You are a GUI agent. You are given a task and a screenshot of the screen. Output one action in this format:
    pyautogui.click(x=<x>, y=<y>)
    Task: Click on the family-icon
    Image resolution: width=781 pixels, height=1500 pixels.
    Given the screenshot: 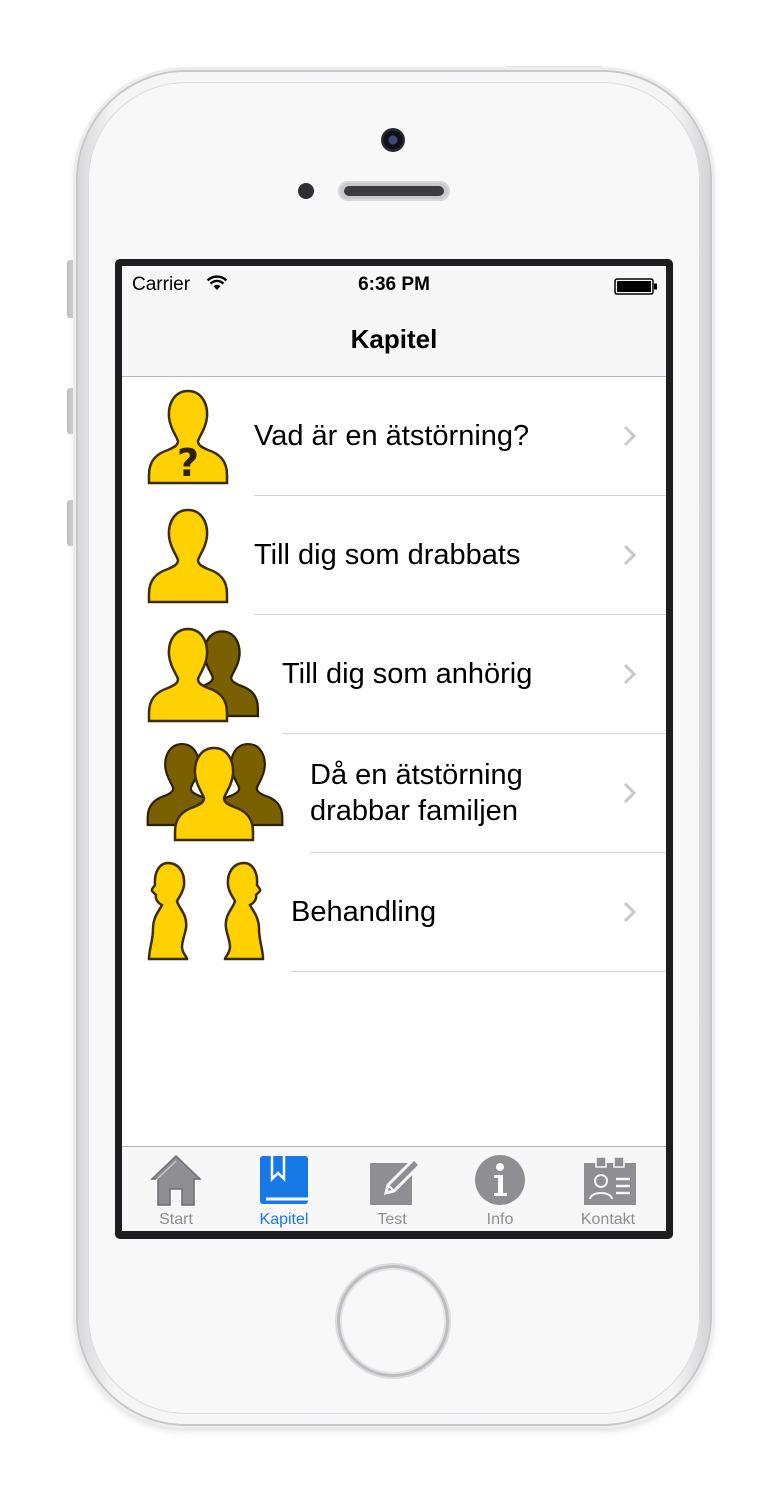 What is the action you would take?
    pyautogui.click(x=214, y=794)
    